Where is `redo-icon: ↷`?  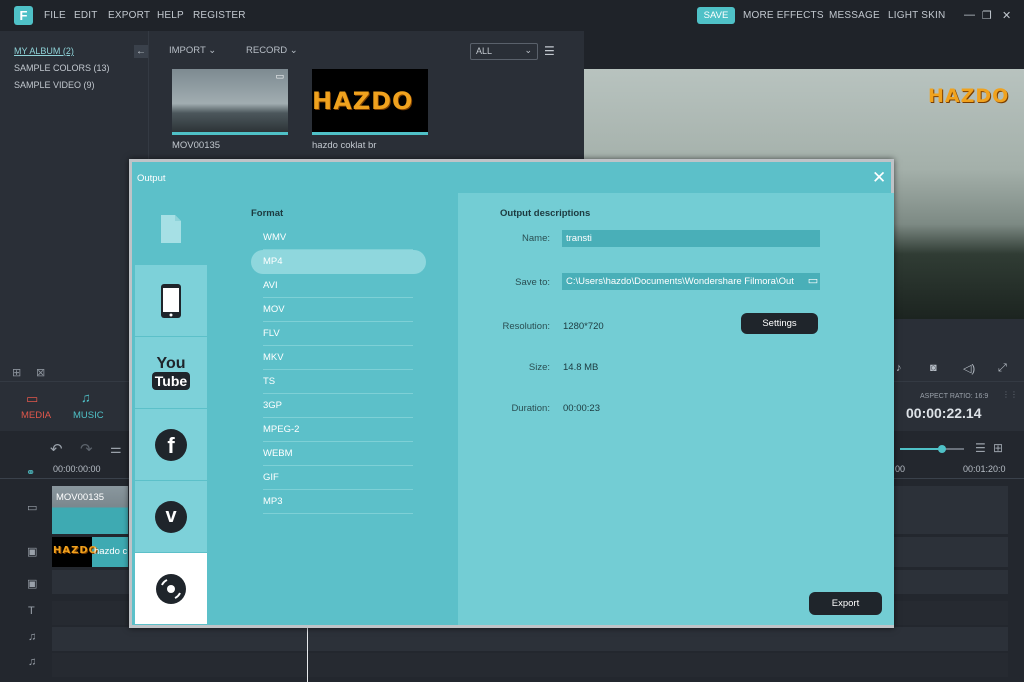
redo-icon: ↷ is located at coordinates (86, 449).